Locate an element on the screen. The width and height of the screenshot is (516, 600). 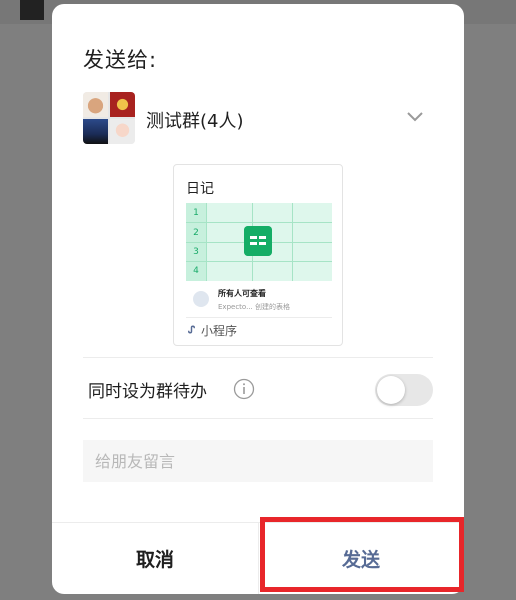
group-avatar is located at coordinates (109, 118).